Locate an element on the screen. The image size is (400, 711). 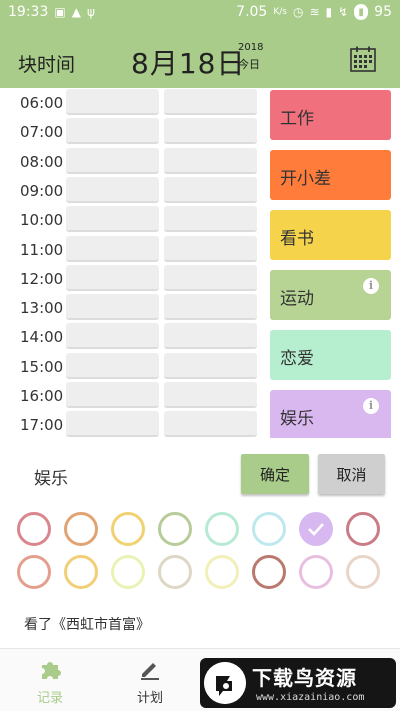
time-row: 06:00 is located at coordinates (132, 102).